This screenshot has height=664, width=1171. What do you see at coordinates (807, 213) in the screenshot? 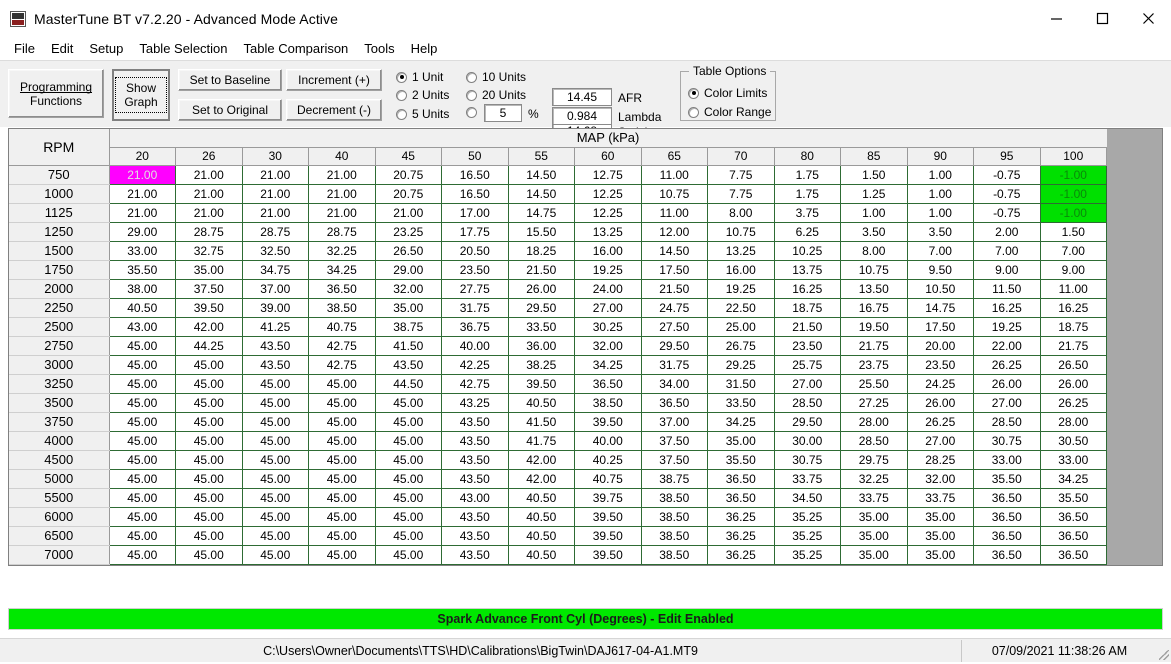
I see `table-cell: 3.75` at bounding box center [807, 213].